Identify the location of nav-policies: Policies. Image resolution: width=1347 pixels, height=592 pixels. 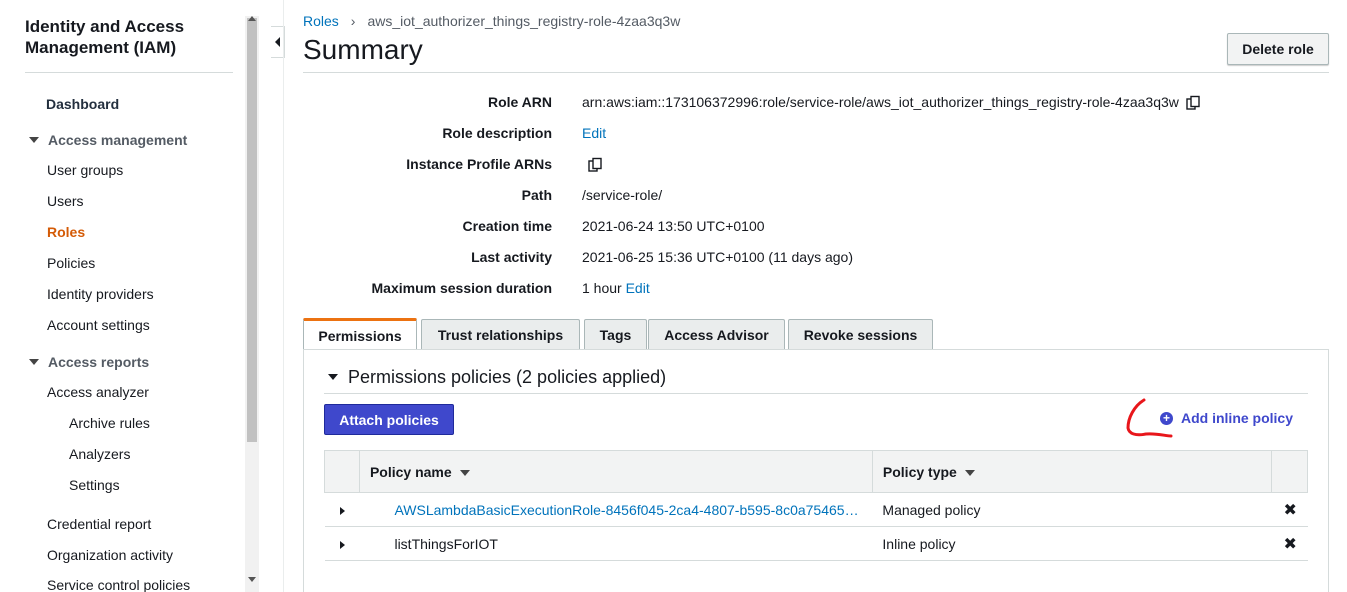
(71, 263).